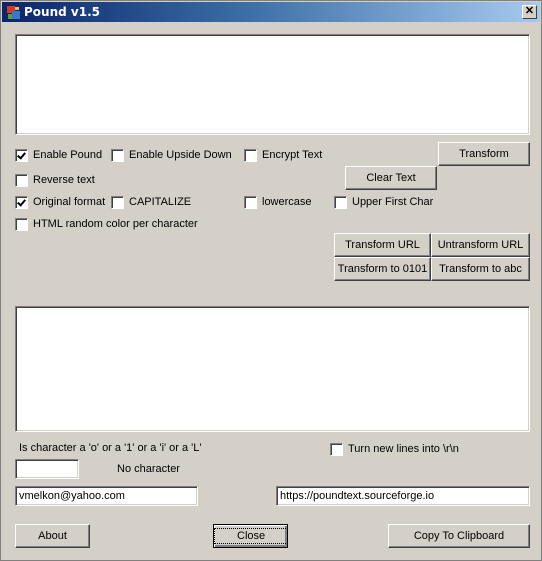  I want to click on original-format-checkbox: Original format, so click(60, 202).